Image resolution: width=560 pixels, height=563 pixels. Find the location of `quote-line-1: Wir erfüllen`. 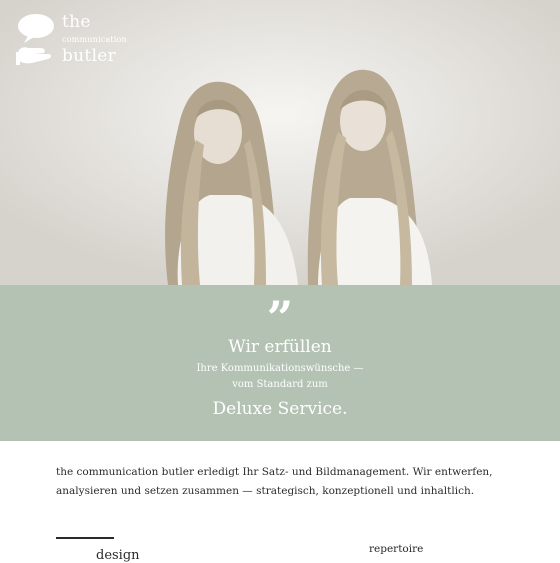

quote-line-1: Wir erfüllen is located at coordinates (280, 347).